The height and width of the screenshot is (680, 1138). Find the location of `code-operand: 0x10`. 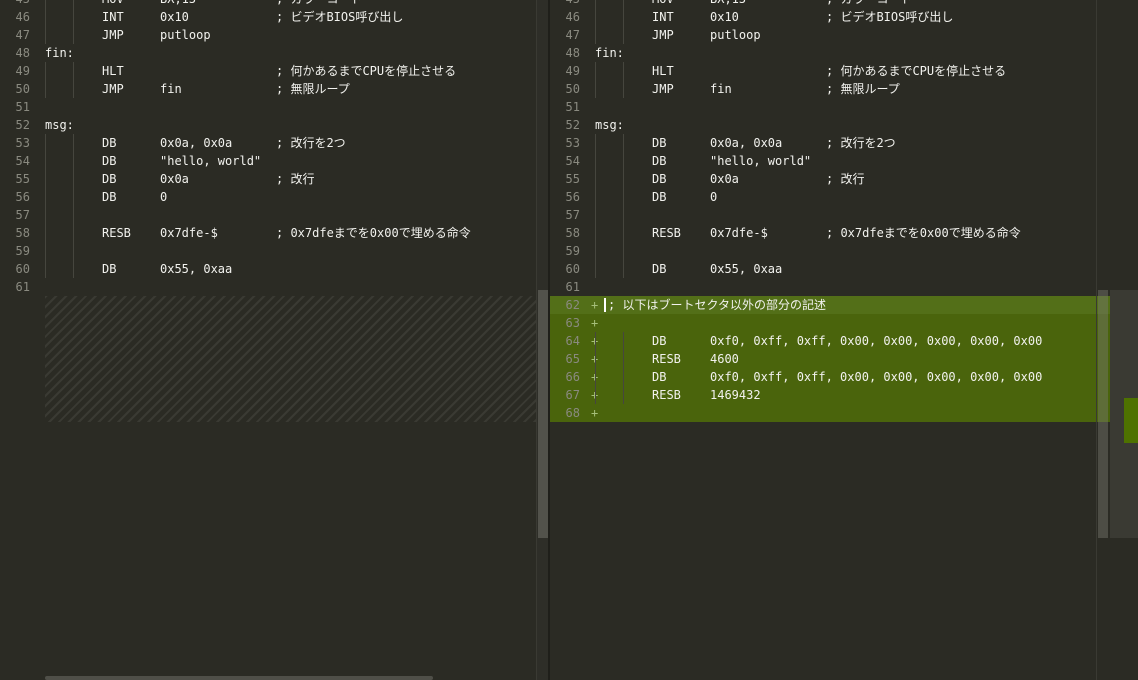

code-operand: 0x10 is located at coordinates (724, 17).